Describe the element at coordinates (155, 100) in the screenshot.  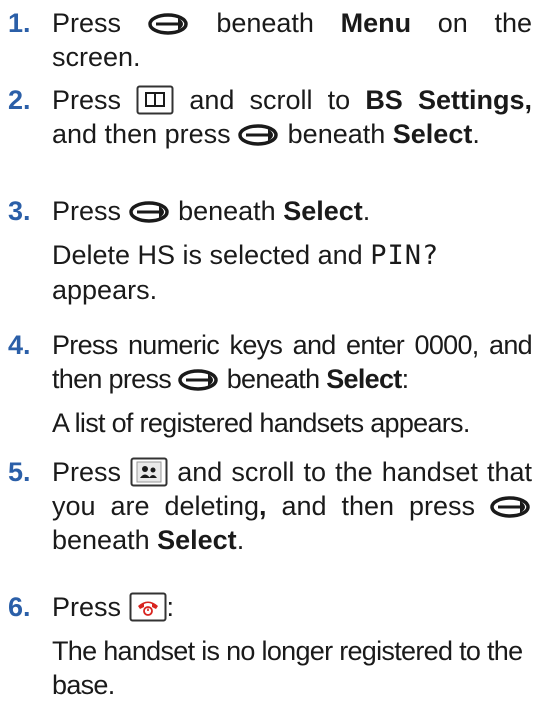
I see `phonebook-key-icon` at that location.